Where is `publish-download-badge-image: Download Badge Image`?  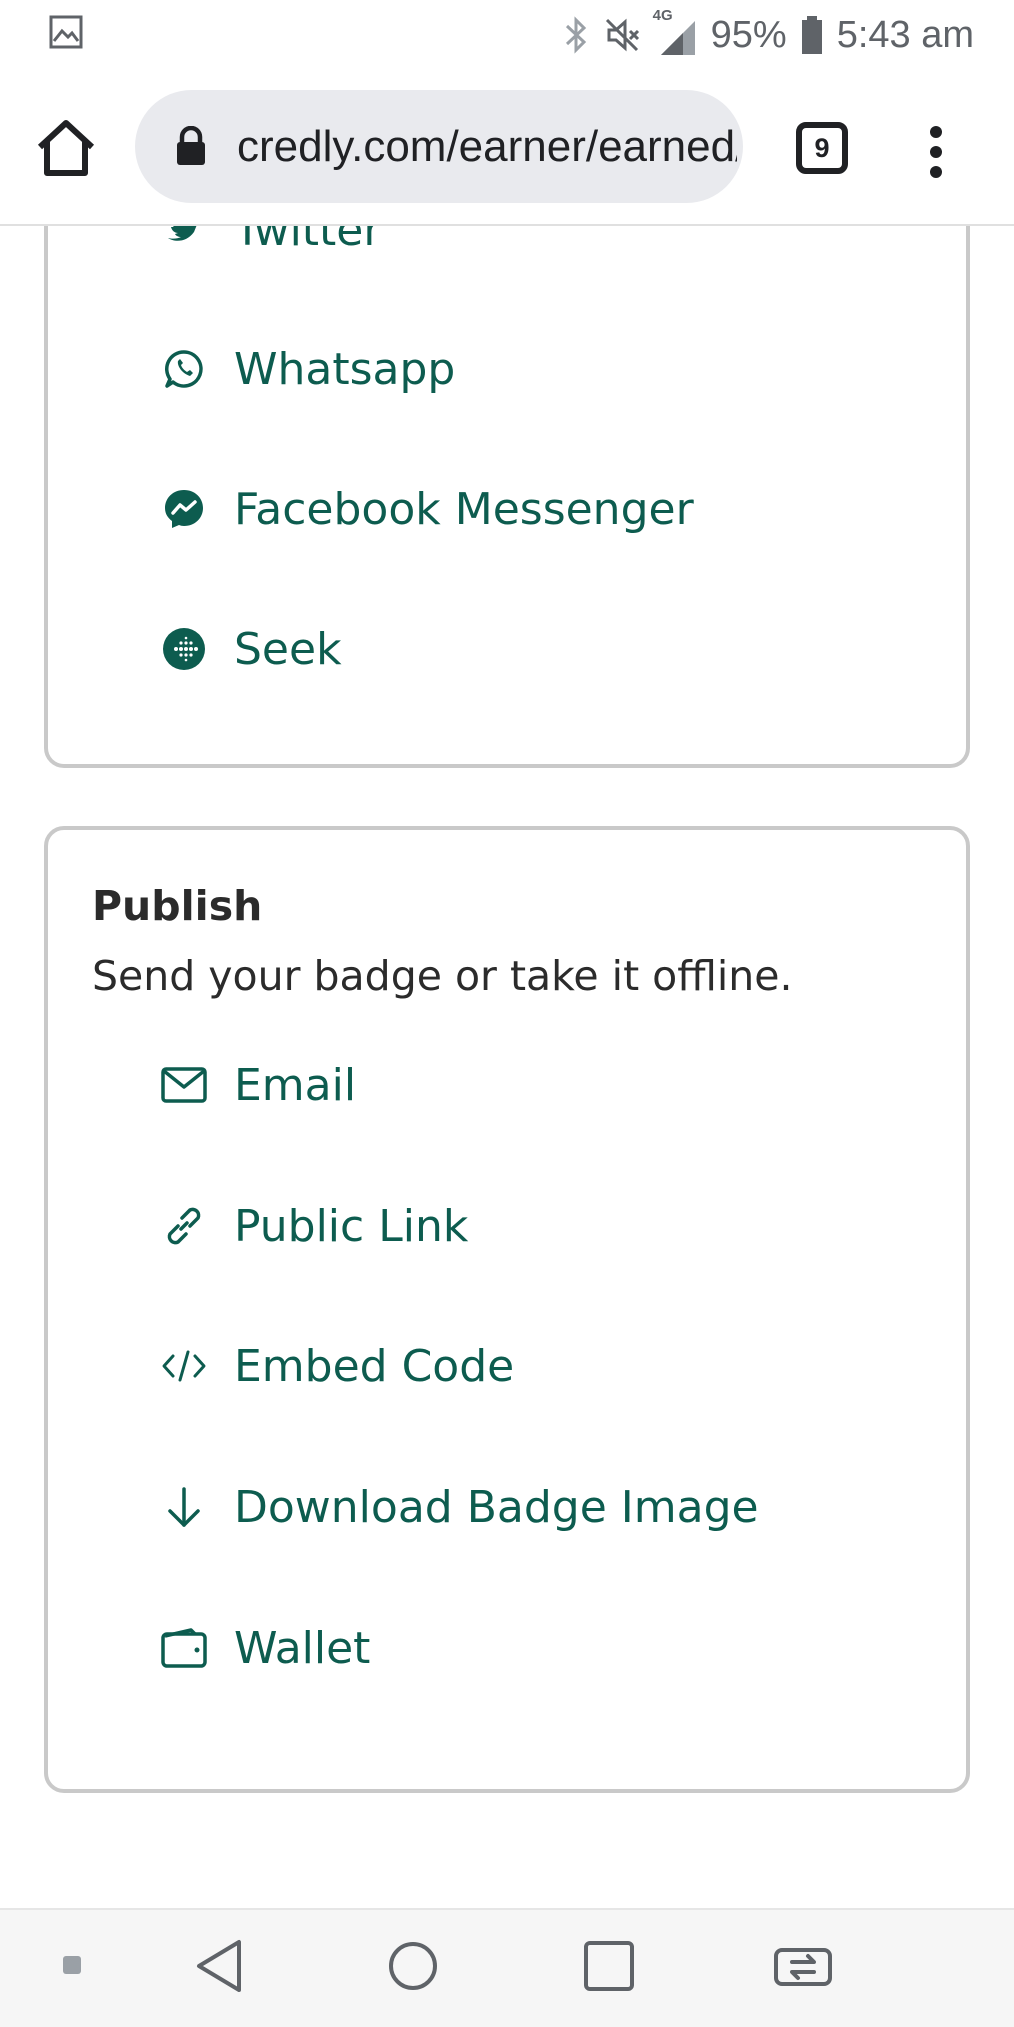 publish-download-badge-image: Download Badge Image is located at coordinates (459, 1507).